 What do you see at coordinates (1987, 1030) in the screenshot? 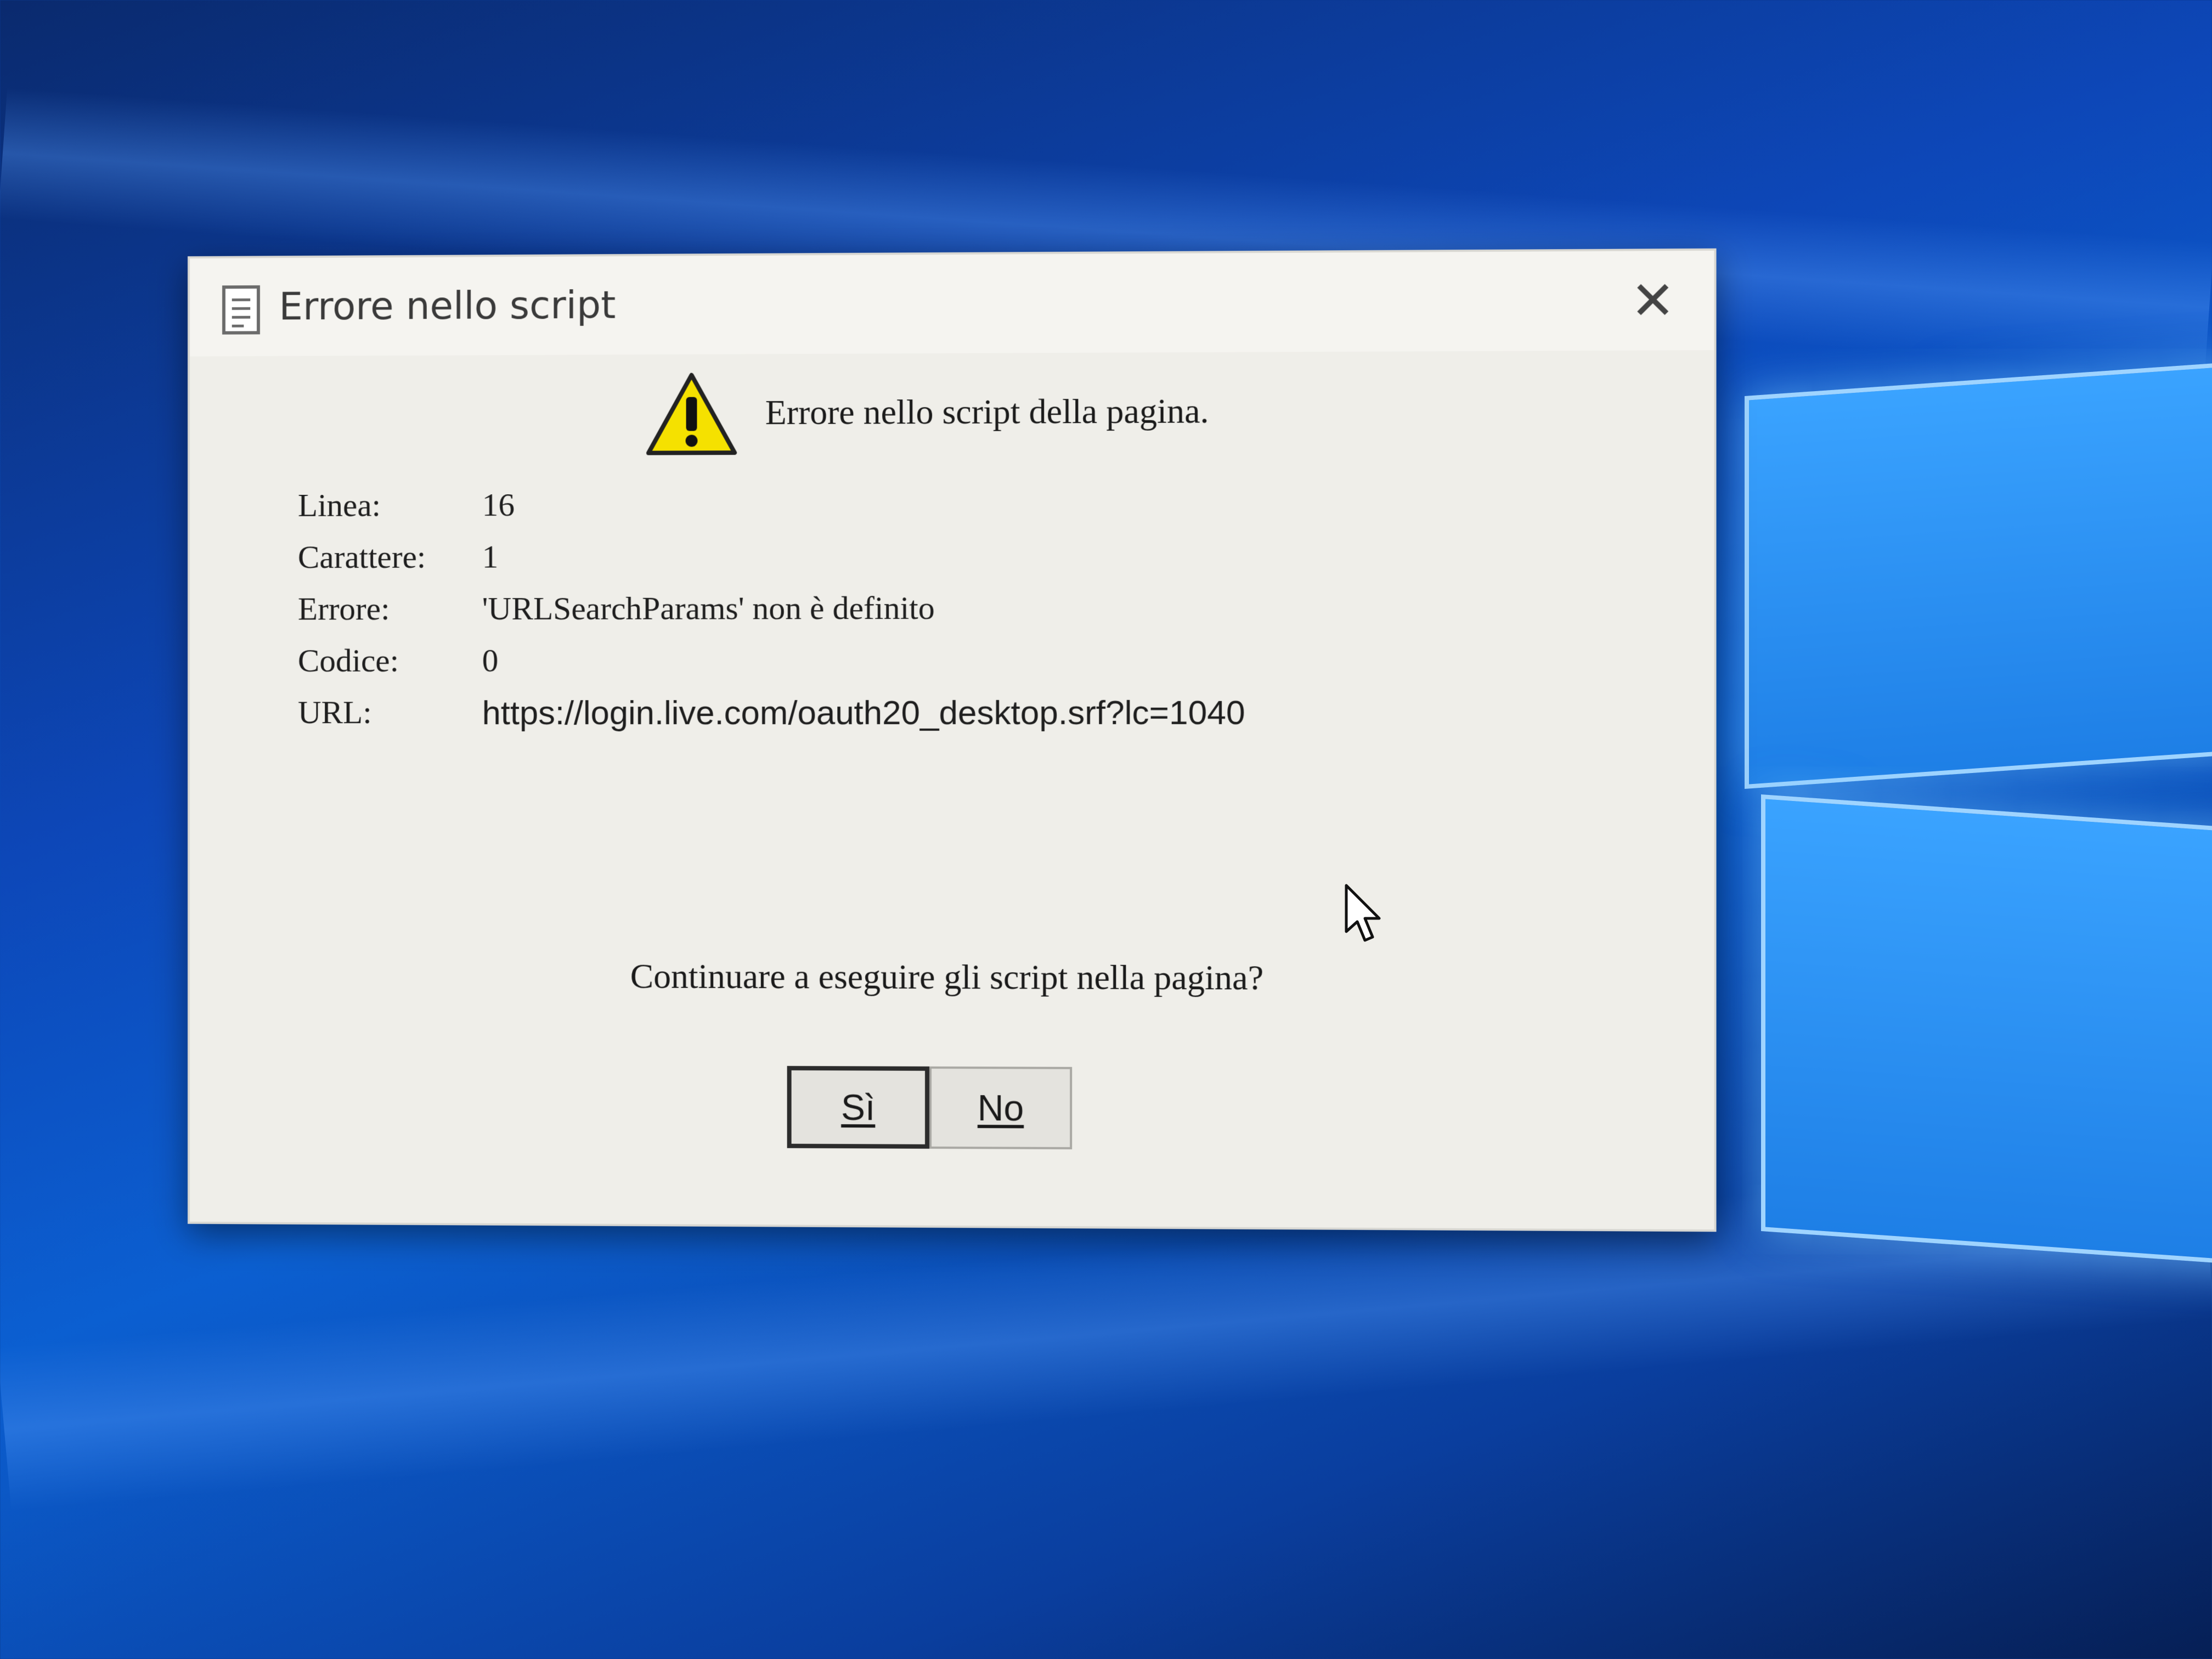
I see `windows-logo-pane-bottom` at bounding box center [1987, 1030].